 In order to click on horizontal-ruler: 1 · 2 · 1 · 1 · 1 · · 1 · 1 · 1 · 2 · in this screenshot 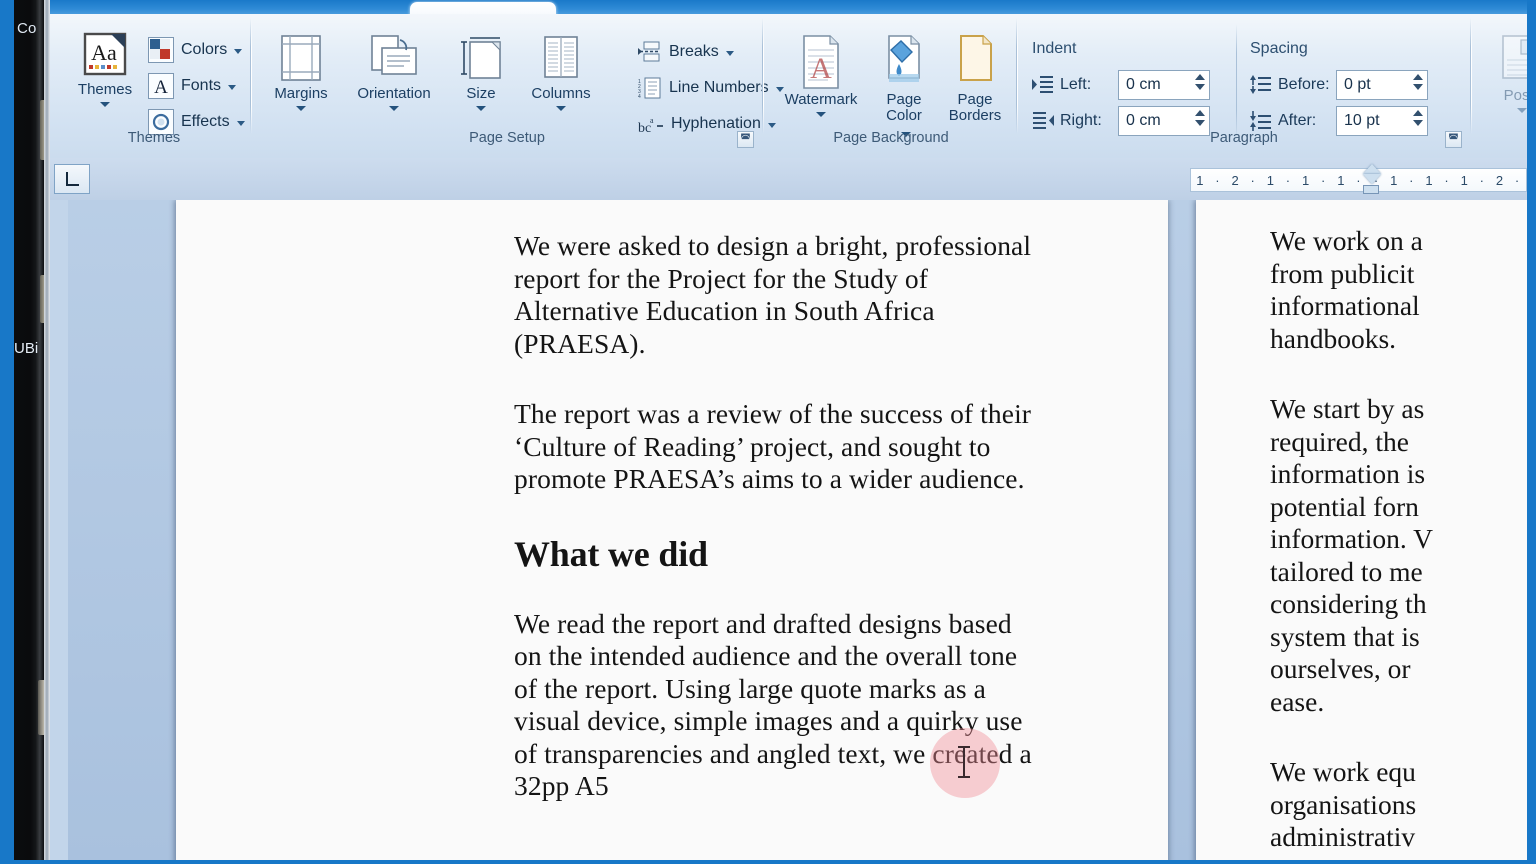, I will do `click(1358, 180)`.